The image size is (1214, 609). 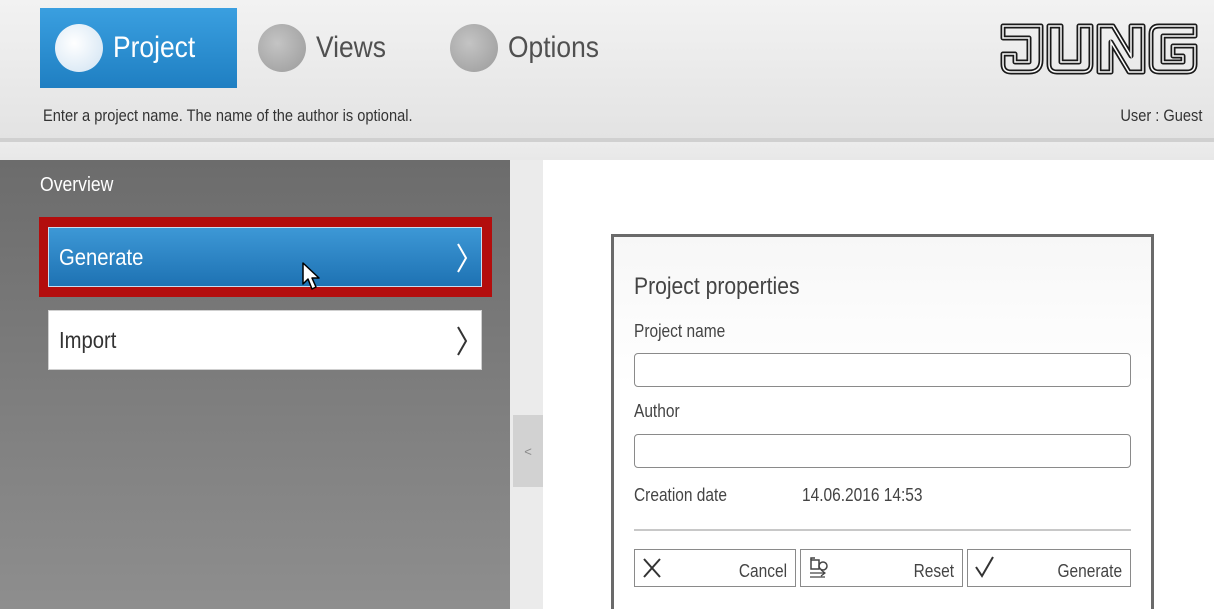 What do you see at coordinates (351, 47) in the screenshot?
I see `tab-views-label: Views` at bounding box center [351, 47].